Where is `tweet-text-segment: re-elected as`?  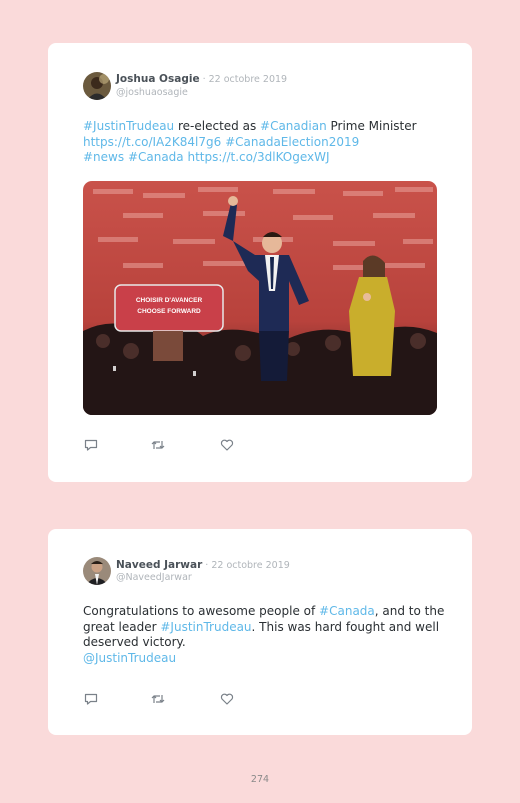
tweet-text-segment: re-elected as is located at coordinates (217, 126).